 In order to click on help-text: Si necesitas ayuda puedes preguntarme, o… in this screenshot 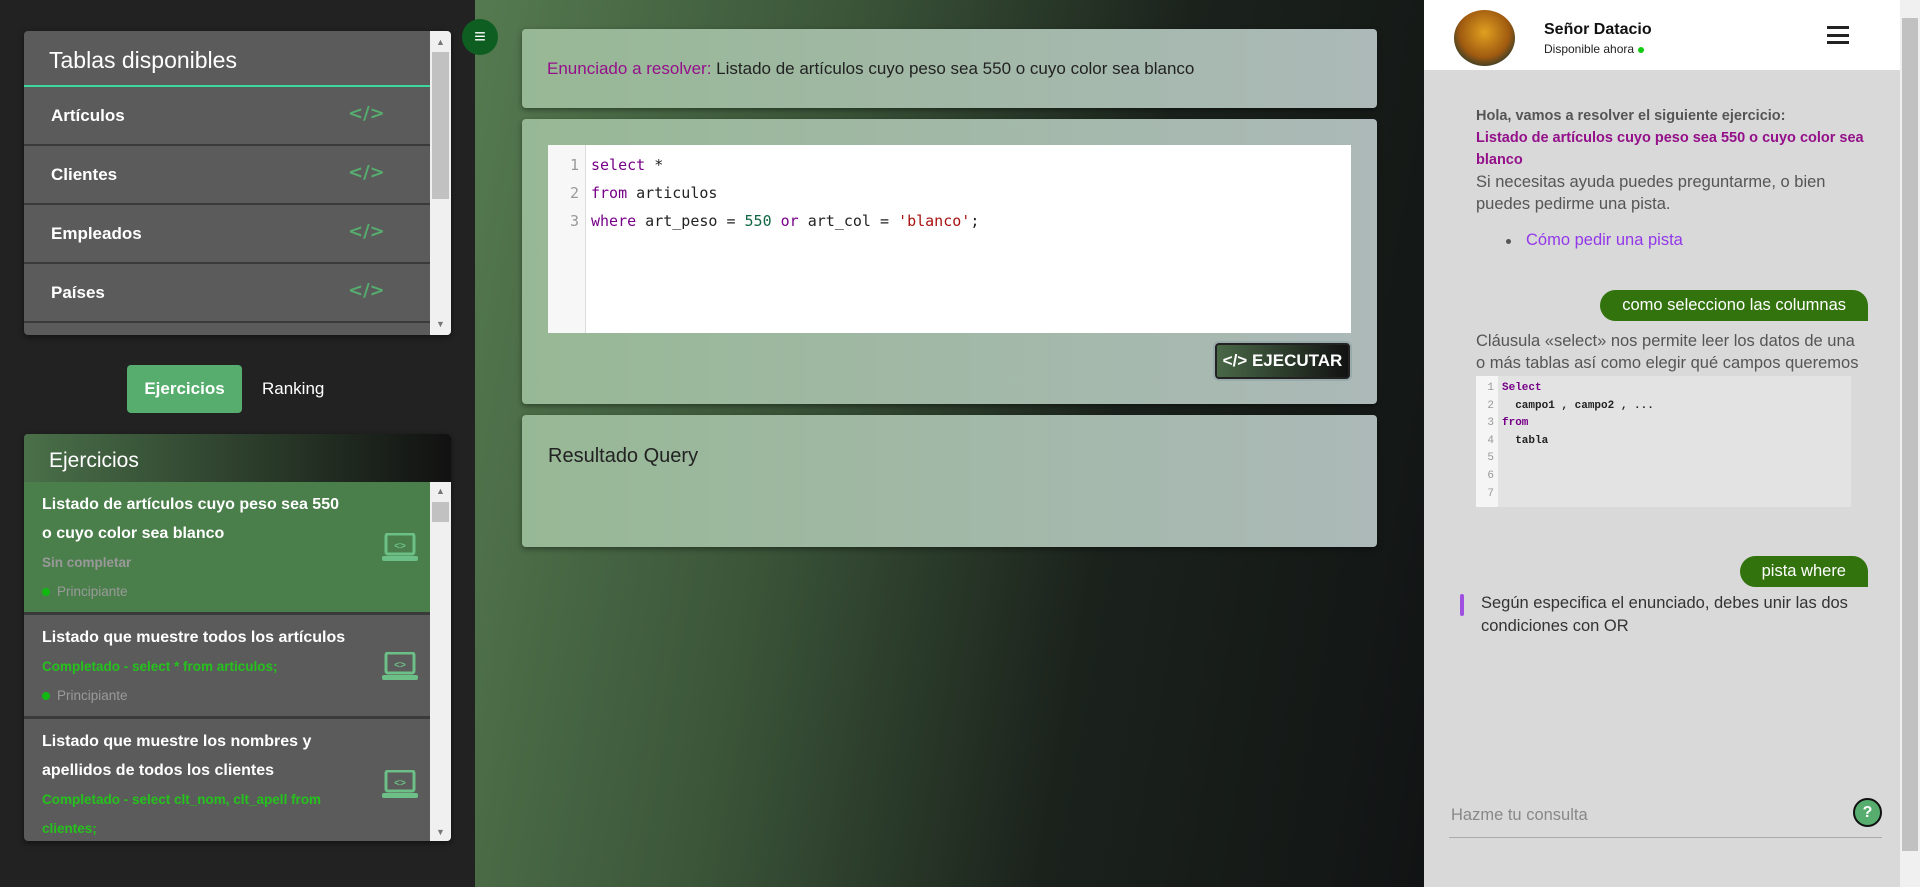, I will do `click(1651, 193)`.